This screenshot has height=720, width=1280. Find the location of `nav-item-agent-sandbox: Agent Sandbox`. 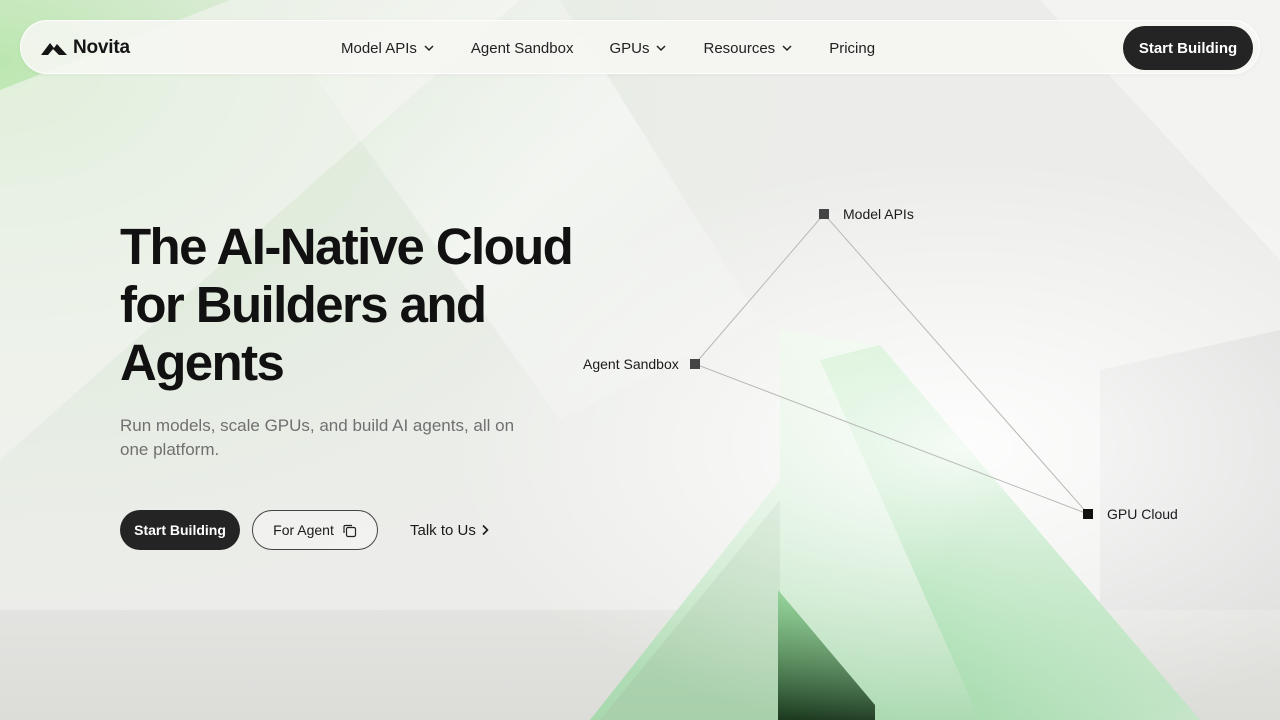

nav-item-agent-sandbox: Agent Sandbox is located at coordinates (522, 48).